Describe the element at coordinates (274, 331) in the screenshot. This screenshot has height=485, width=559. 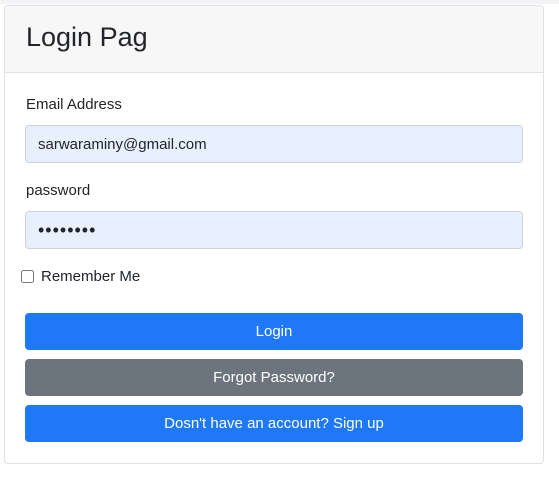
I see `login-button: Login` at that location.